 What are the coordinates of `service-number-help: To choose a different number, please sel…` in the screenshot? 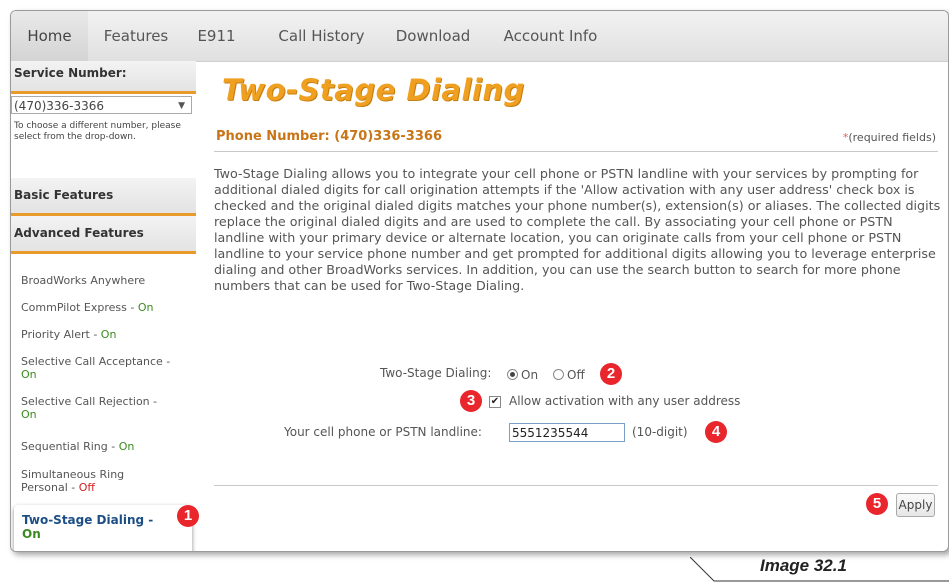 It's located at (97, 131).